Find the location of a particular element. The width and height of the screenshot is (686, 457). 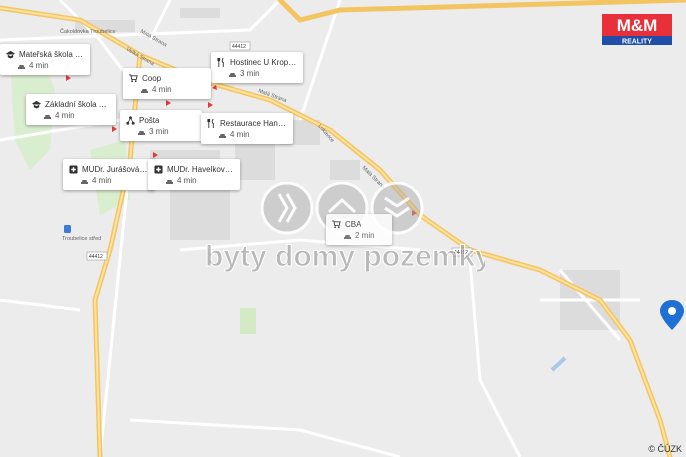

poi-card: Coop 4 min is located at coordinates (167, 83).